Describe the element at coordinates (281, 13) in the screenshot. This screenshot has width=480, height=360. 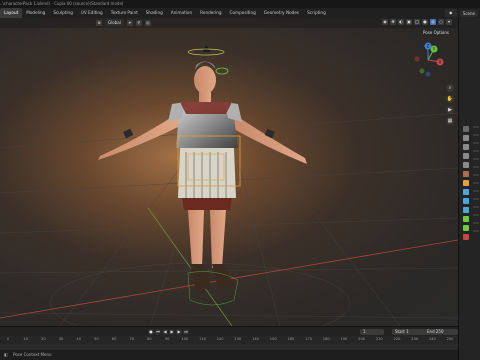
I see `tab-geometry-nodes: Geometry Nodes` at that location.